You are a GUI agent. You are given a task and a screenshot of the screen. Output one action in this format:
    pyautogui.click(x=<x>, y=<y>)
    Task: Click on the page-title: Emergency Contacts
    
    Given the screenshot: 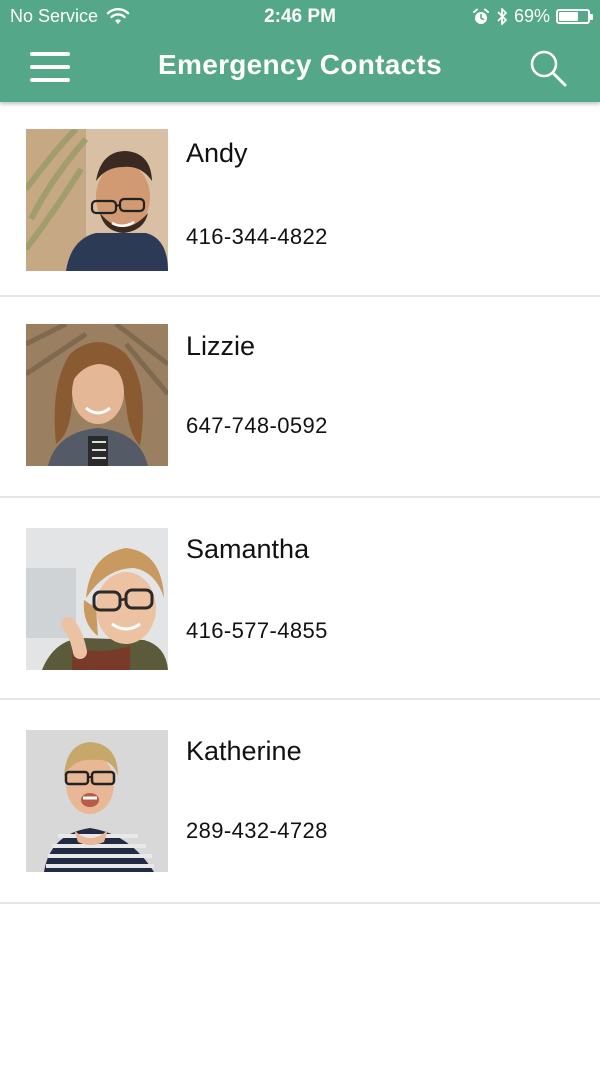 What is the action you would take?
    pyautogui.click(x=300, y=64)
    